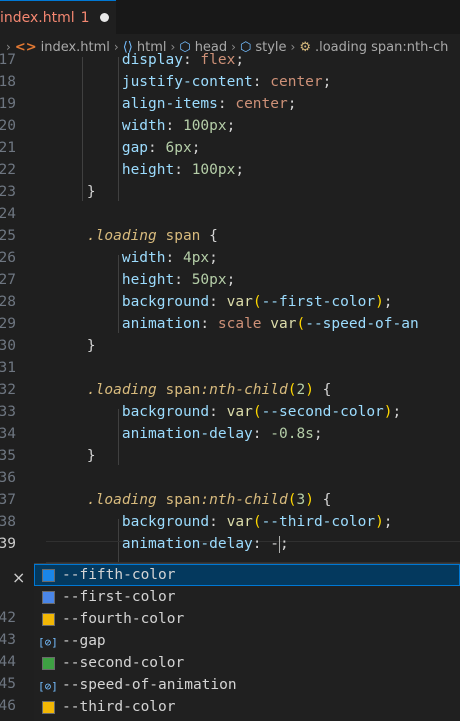 The height and width of the screenshot is (721, 460). I want to click on code-line: 35 }, so click(230, 456).